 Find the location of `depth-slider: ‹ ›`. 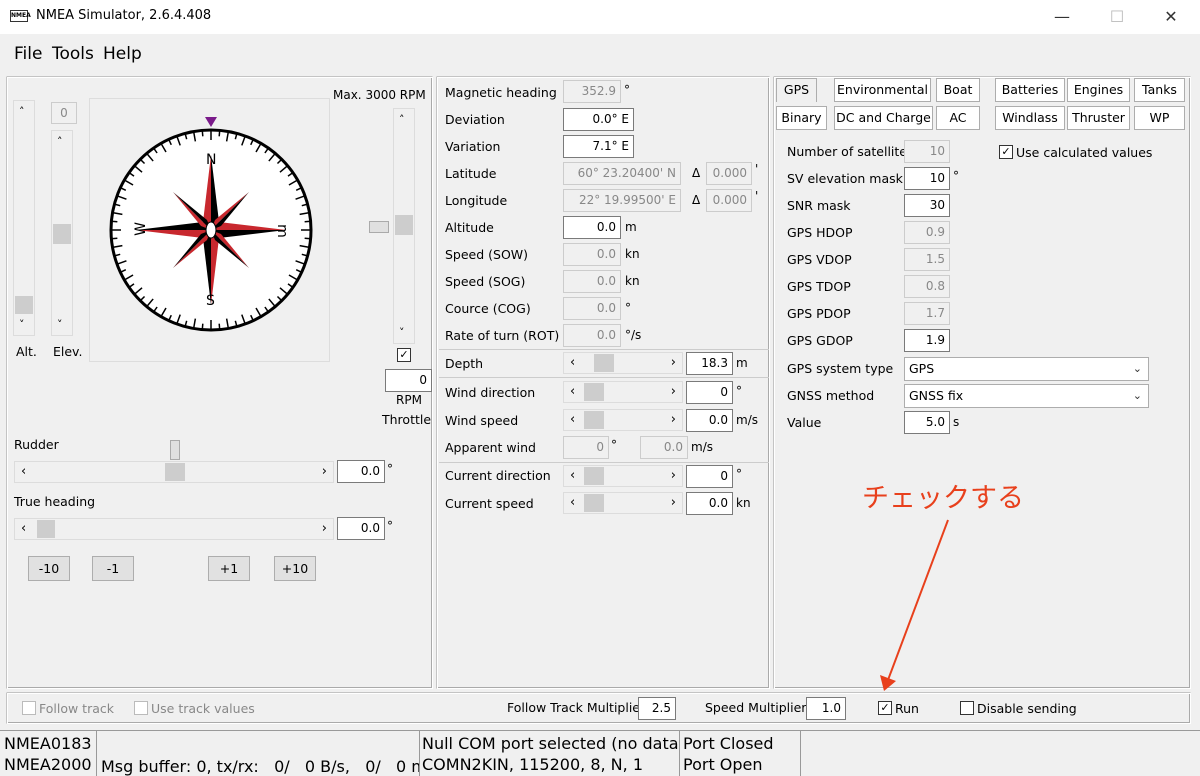

depth-slider: ‹ › is located at coordinates (623, 363).